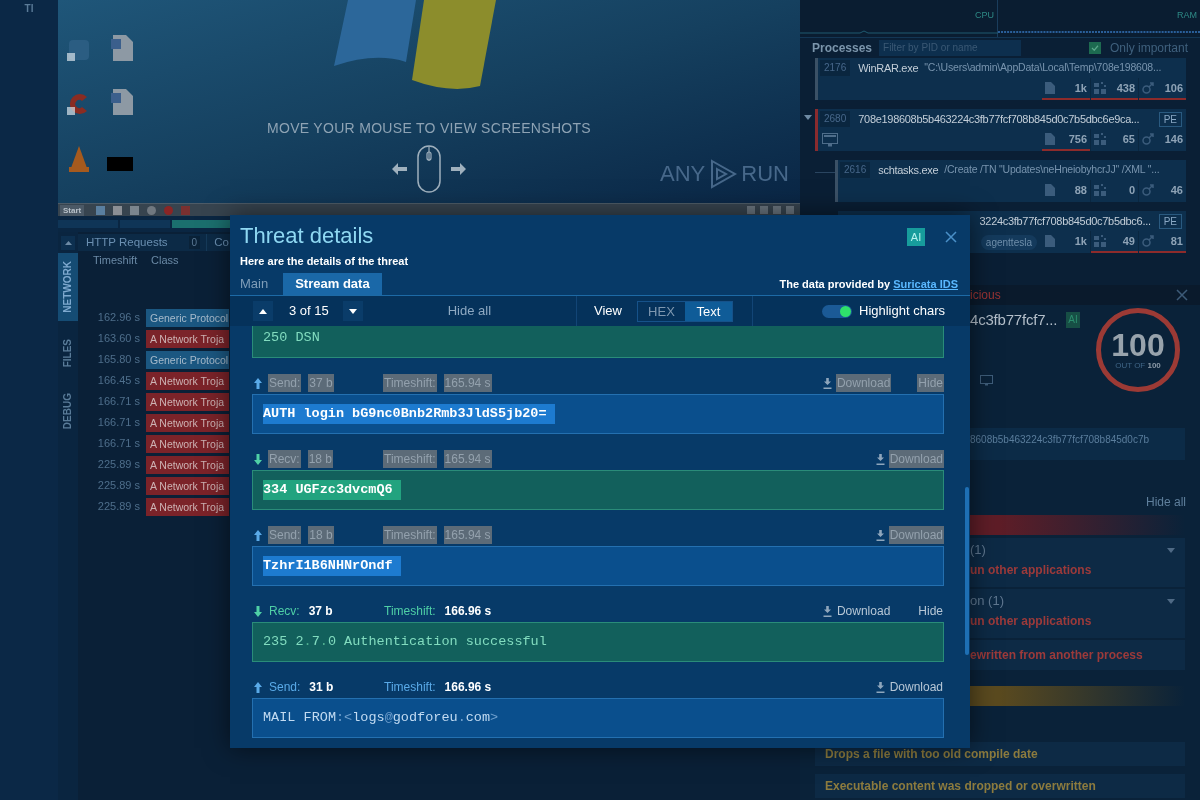 The width and height of the screenshot is (1200, 800). I want to click on arrow-left-icon, so click(399, 169).